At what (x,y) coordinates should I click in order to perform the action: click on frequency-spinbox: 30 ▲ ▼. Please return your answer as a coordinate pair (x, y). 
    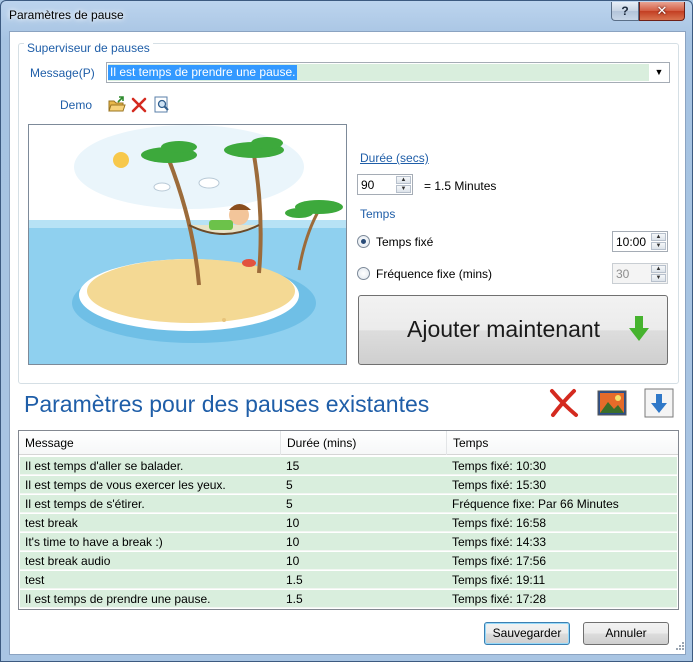
    Looking at the image, I should click on (640, 273).